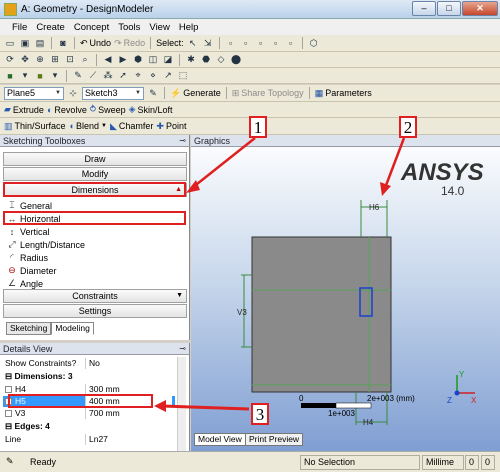 This screenshot has height=472, width=500. What do you see at coordinates (261, 43) in the screenshot?
I see `face-filter-icon: ▫` at bounding box center [261, 43].